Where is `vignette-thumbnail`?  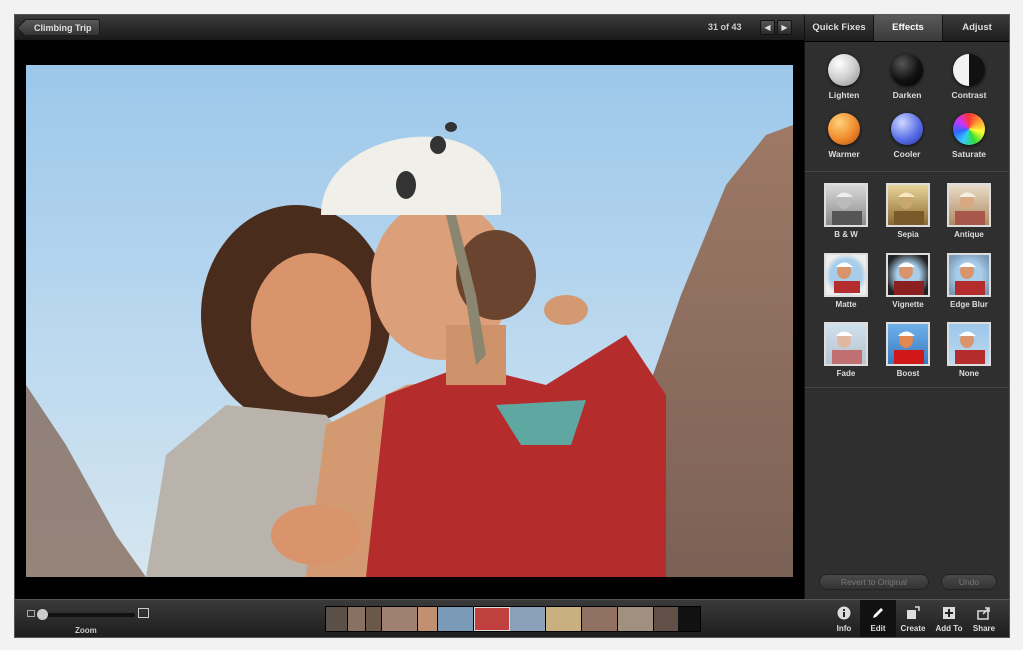
vignette-thumbnail is located at coordinates (908, 275).